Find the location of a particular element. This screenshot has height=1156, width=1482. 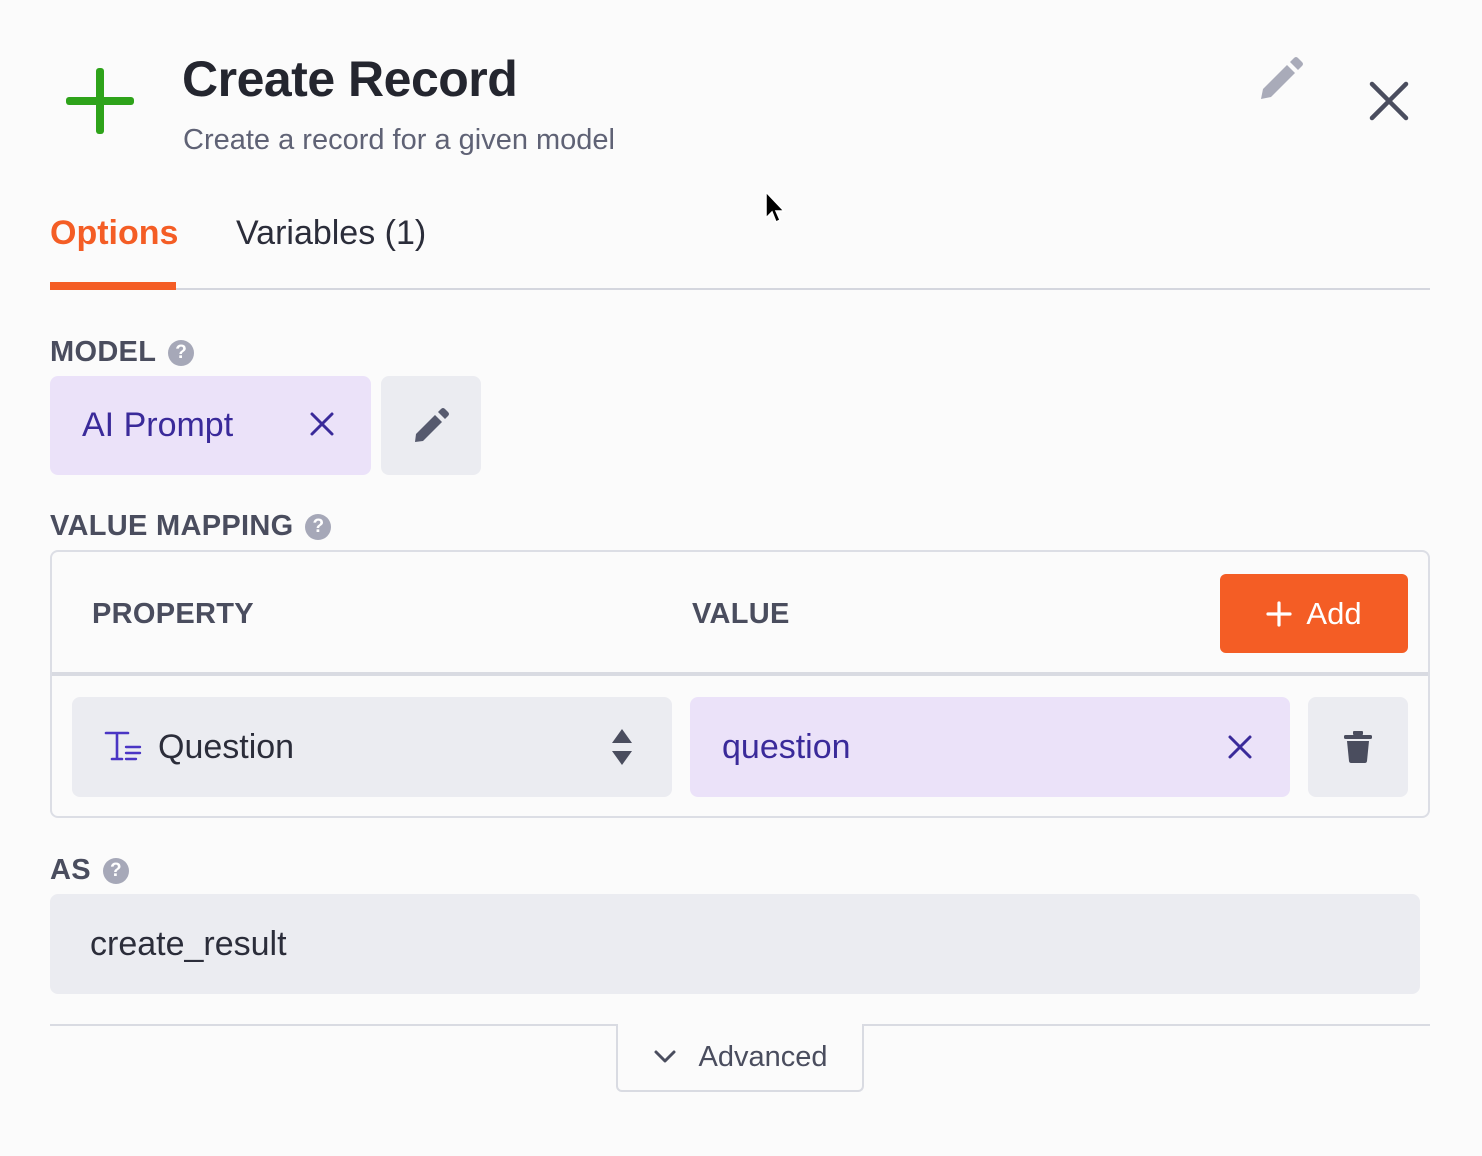

model-label-row: MODEL ? is located at coordinates (122, 352).